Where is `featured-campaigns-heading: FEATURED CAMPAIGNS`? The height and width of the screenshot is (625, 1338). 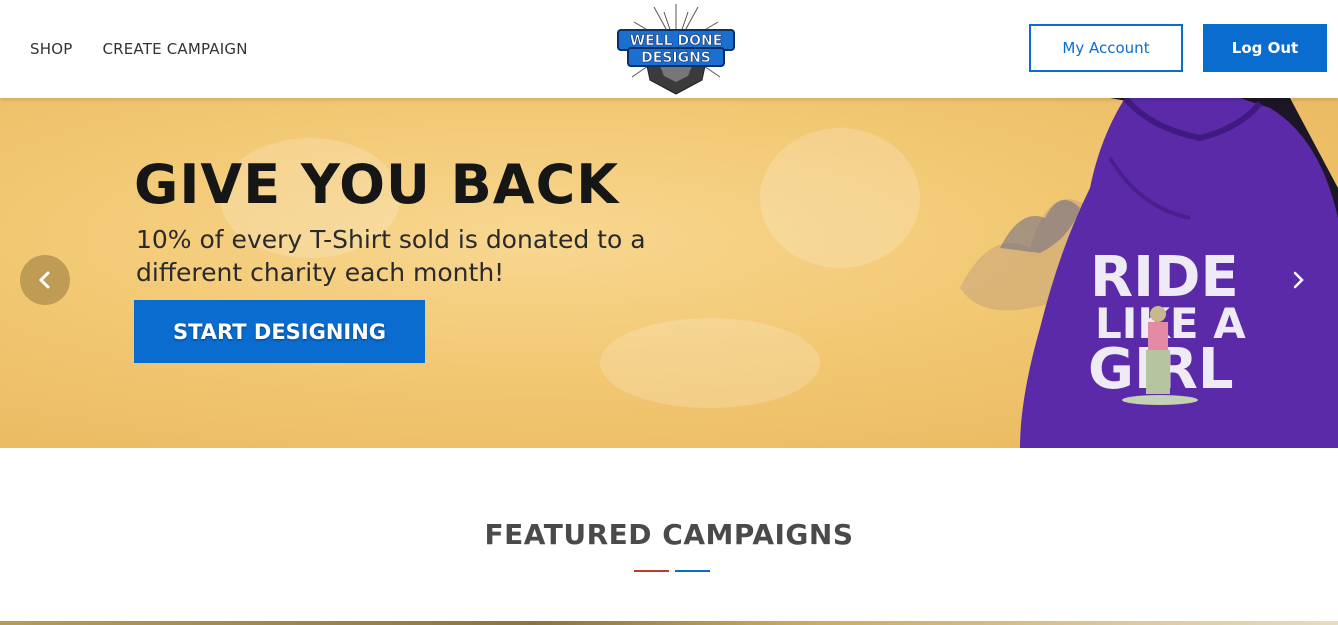
featured-campaigns-heading: FEATURED CAMPAIGNS is located at coordinates (669, 534).